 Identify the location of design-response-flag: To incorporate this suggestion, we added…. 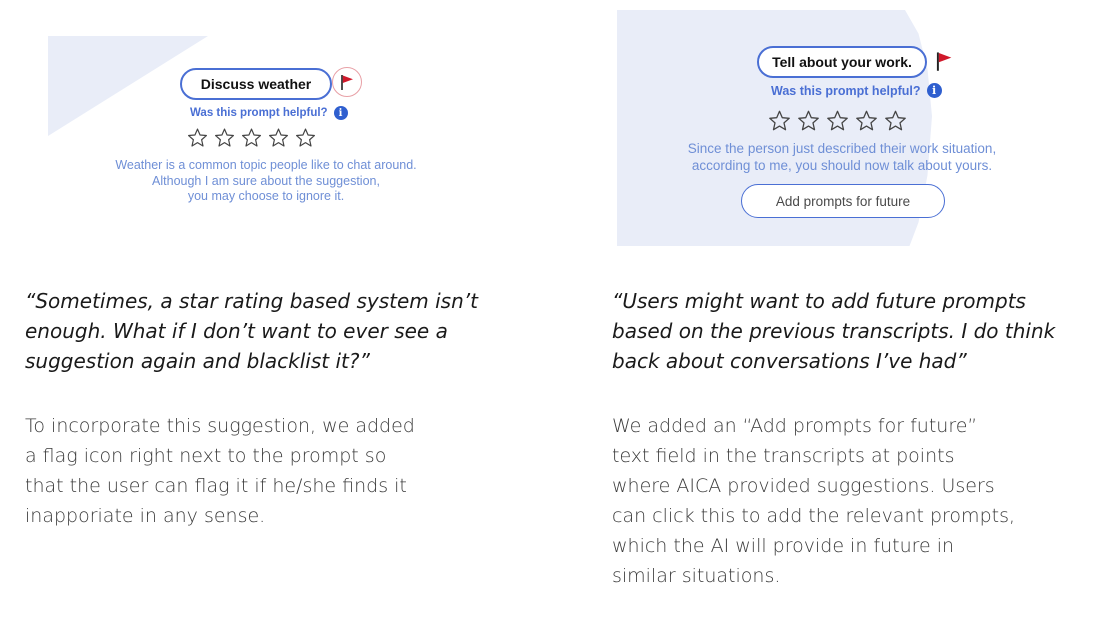
(220, 471).